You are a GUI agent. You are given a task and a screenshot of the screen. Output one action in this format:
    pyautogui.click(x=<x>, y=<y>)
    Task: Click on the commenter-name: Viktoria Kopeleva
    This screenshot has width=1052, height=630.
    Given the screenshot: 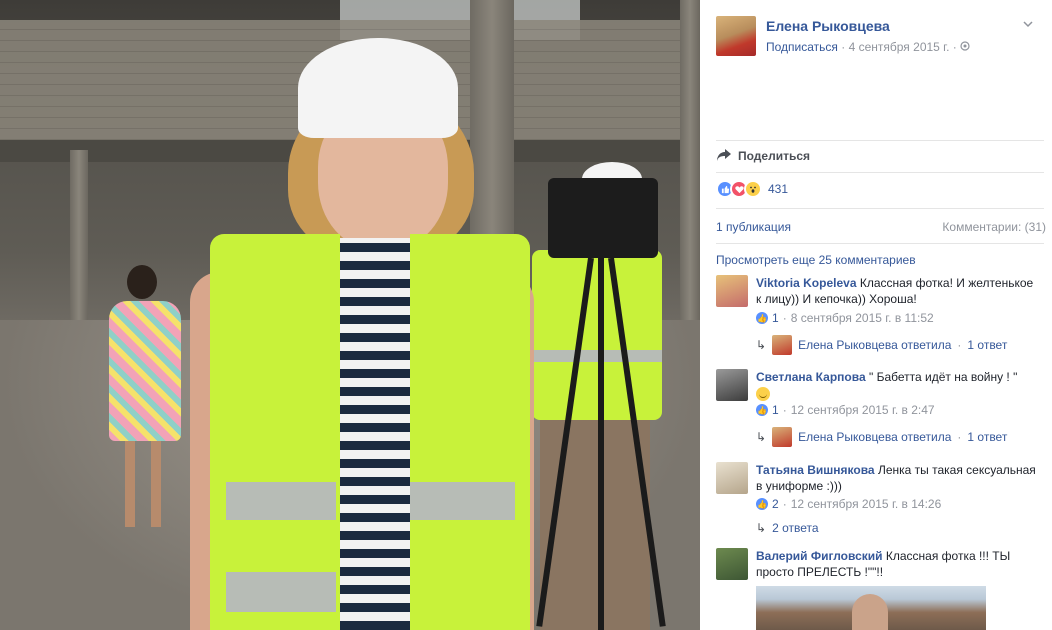 What is the action you would take?
    pyautogui.click(x=806, y=283)
    